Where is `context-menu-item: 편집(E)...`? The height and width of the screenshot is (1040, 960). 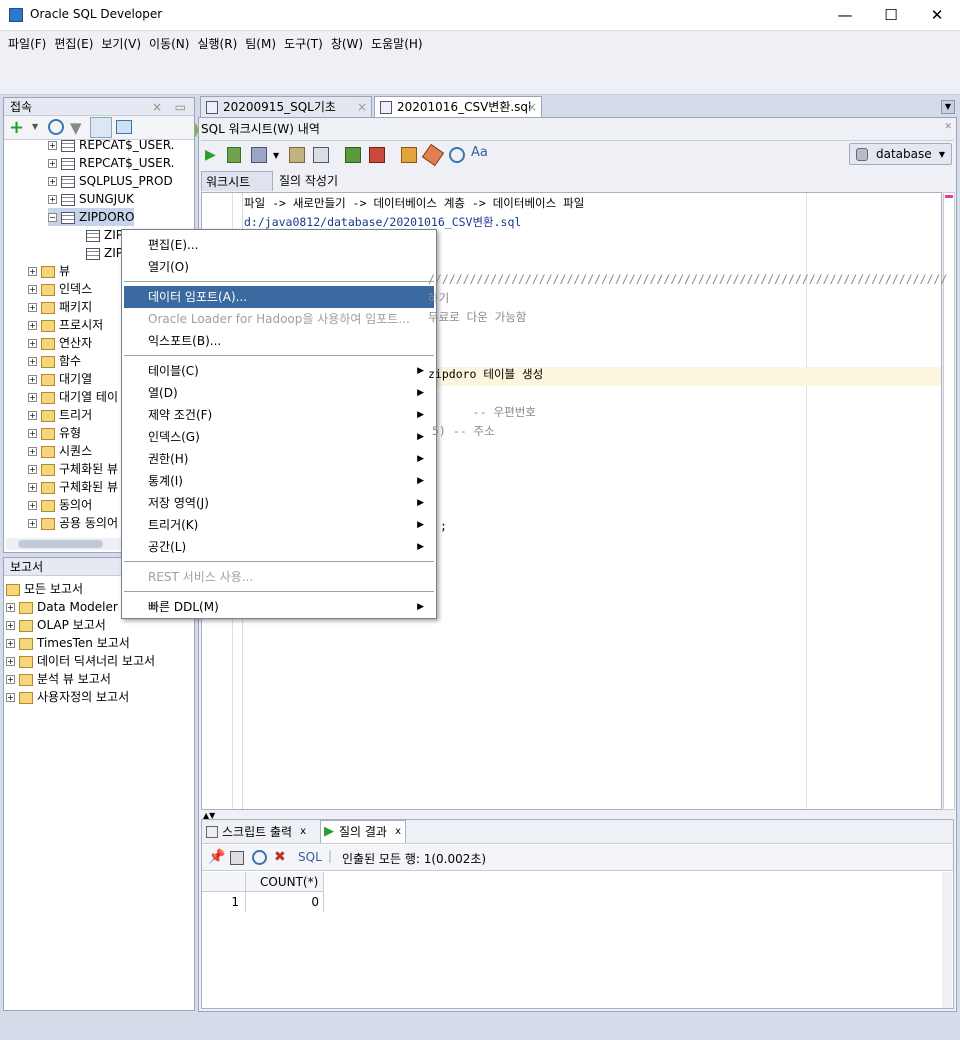
context-menu-item: 편집(E)... is located at coordinates (279, 245).